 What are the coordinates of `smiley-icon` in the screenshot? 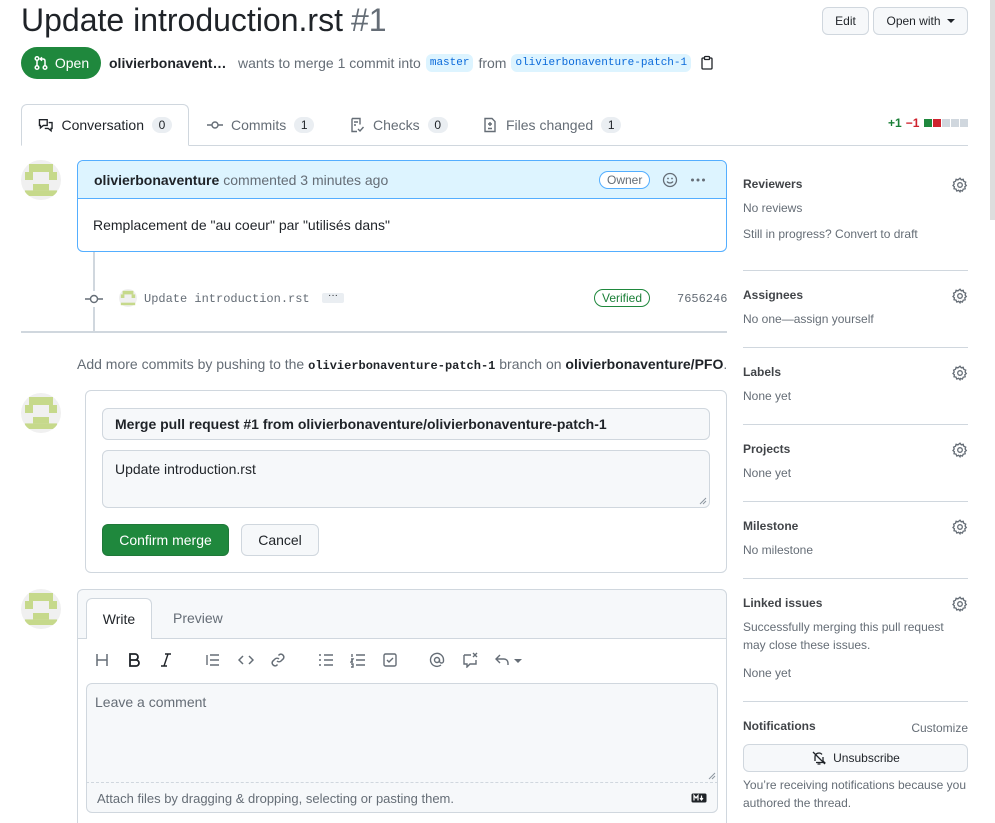 It's located at (670, 180).